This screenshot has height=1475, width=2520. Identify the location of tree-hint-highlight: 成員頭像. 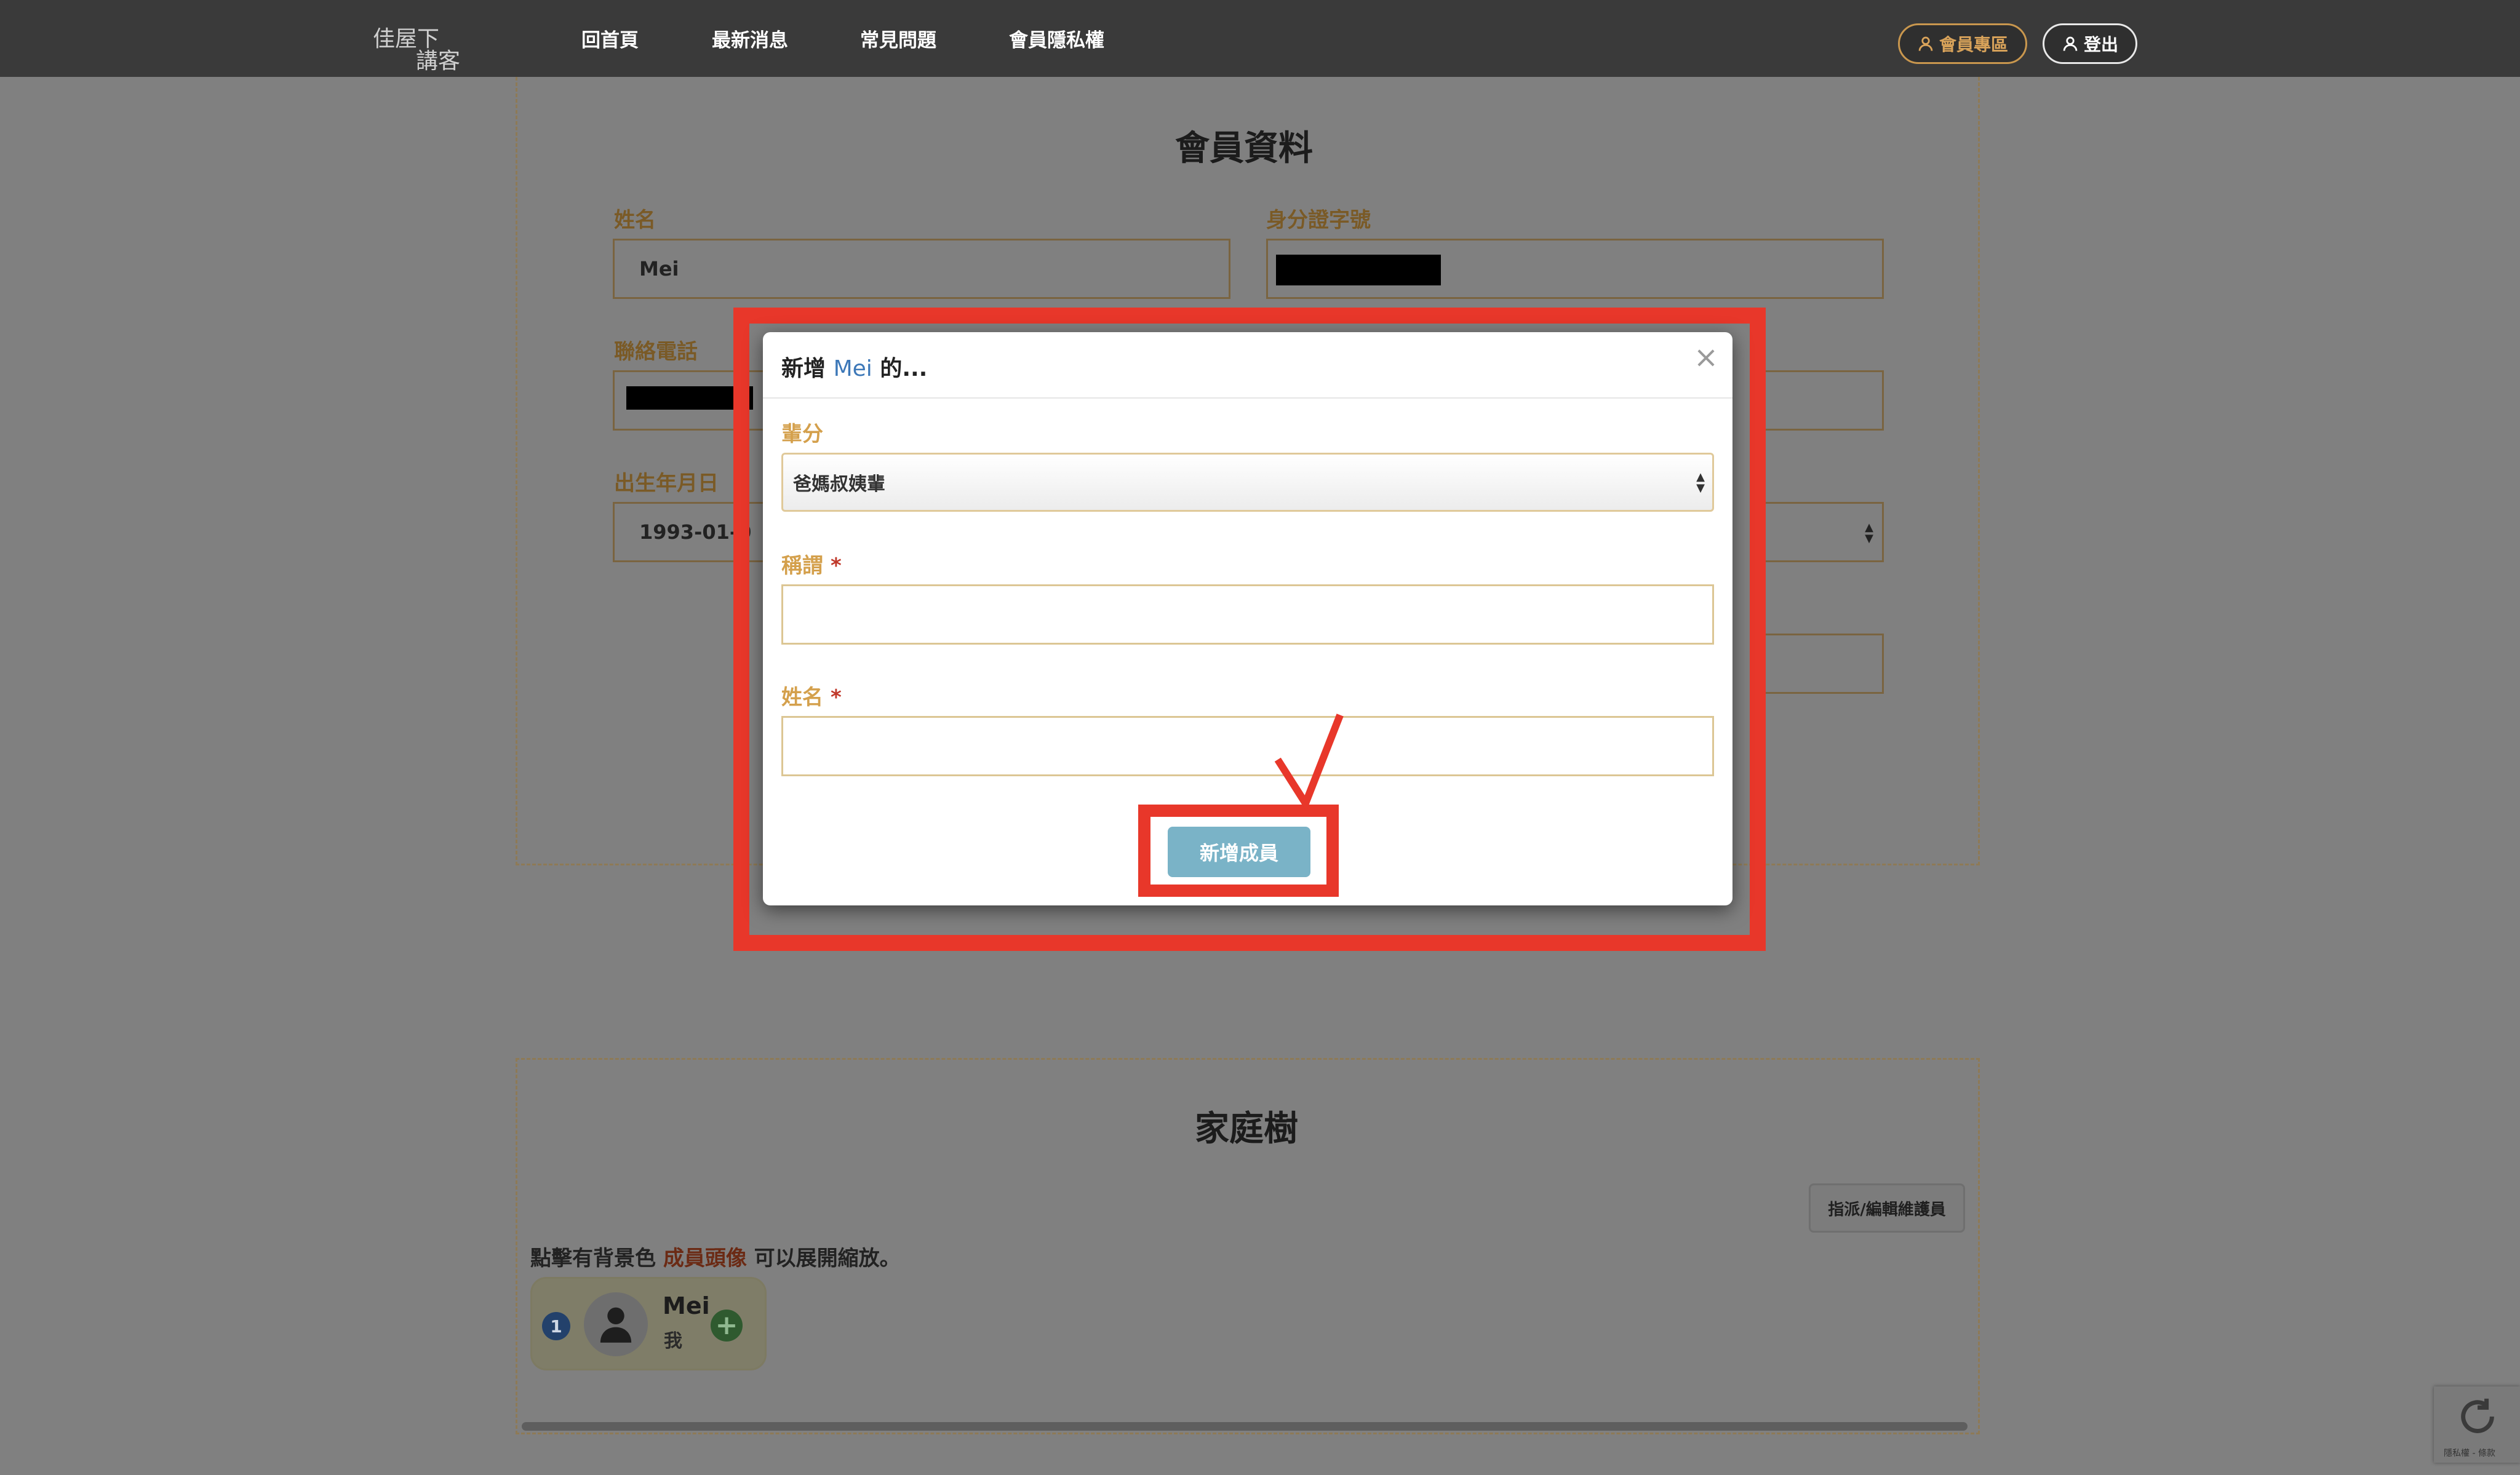
(705, 1258).